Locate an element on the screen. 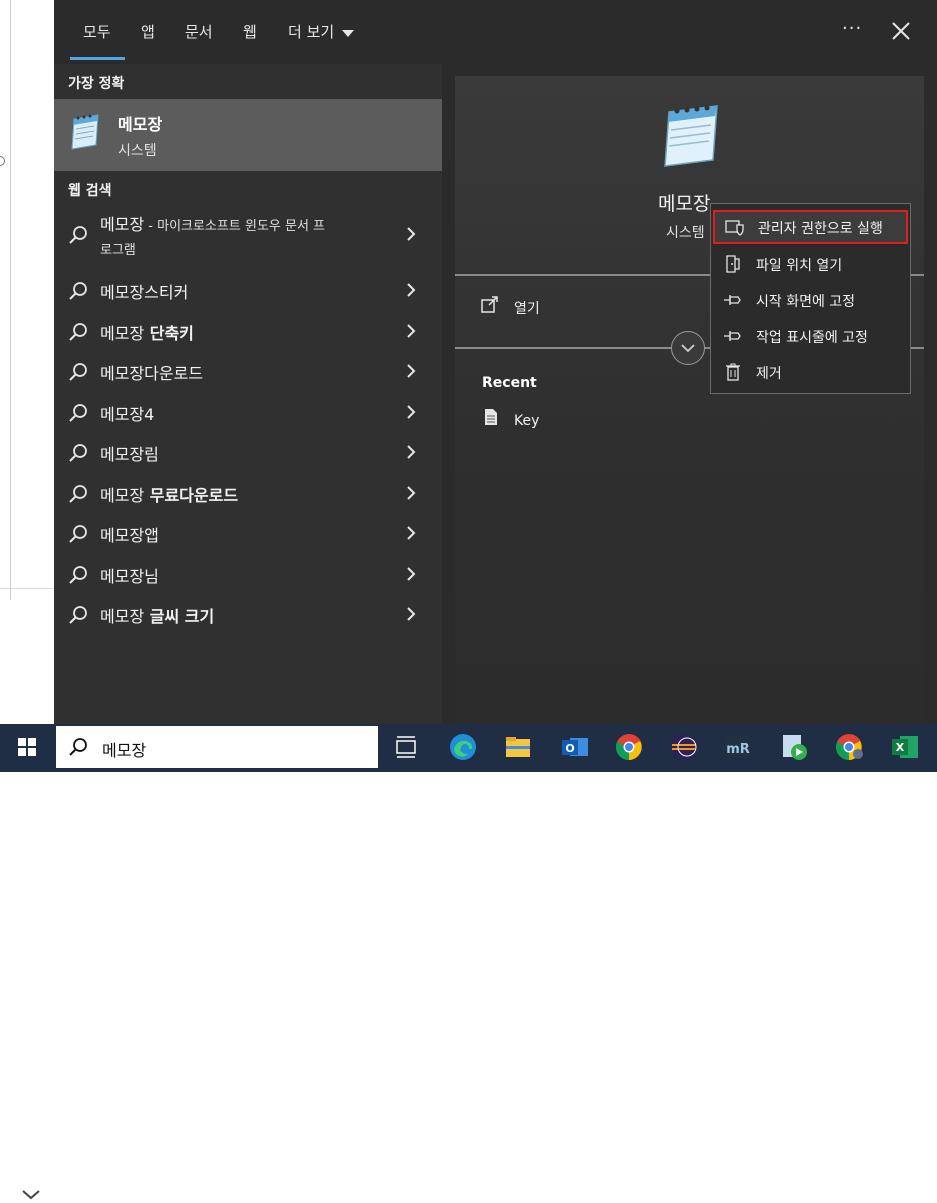  best-match-item: 메모장 시스템 is located at coordinates (248, 135).